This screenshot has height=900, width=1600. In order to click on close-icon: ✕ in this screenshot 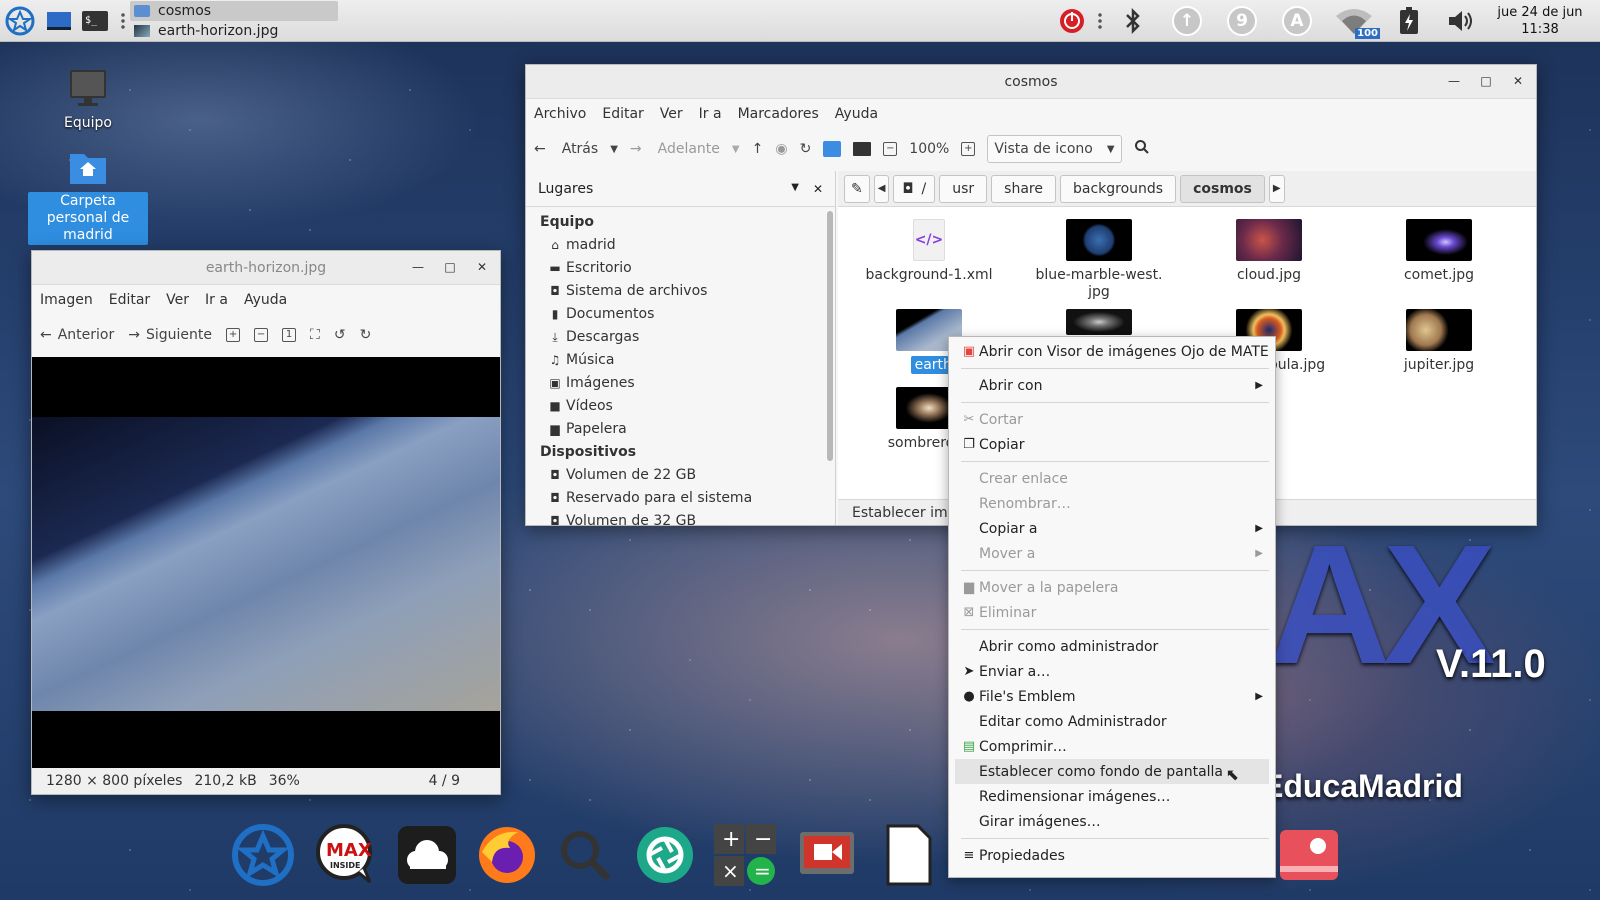, I will do `click(482, 267)`.